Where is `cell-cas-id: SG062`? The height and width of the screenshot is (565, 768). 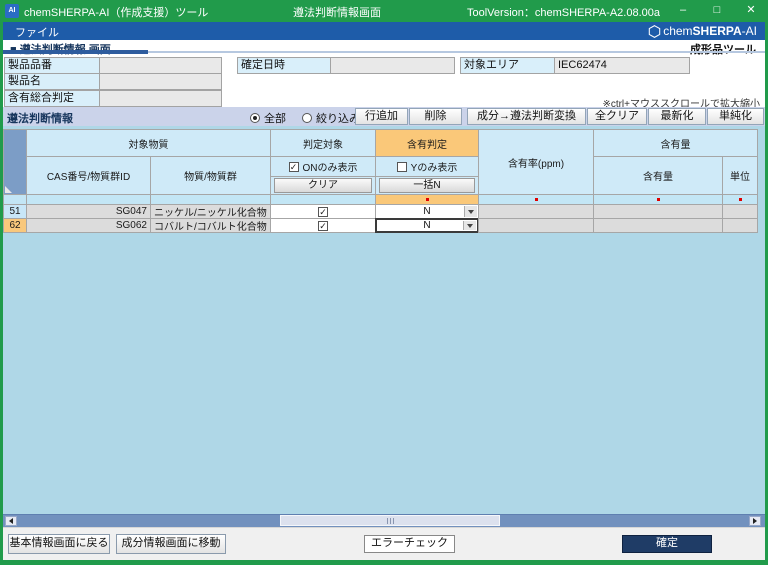
cell-cas-id: SG062 is located at coordinates (88, 225).